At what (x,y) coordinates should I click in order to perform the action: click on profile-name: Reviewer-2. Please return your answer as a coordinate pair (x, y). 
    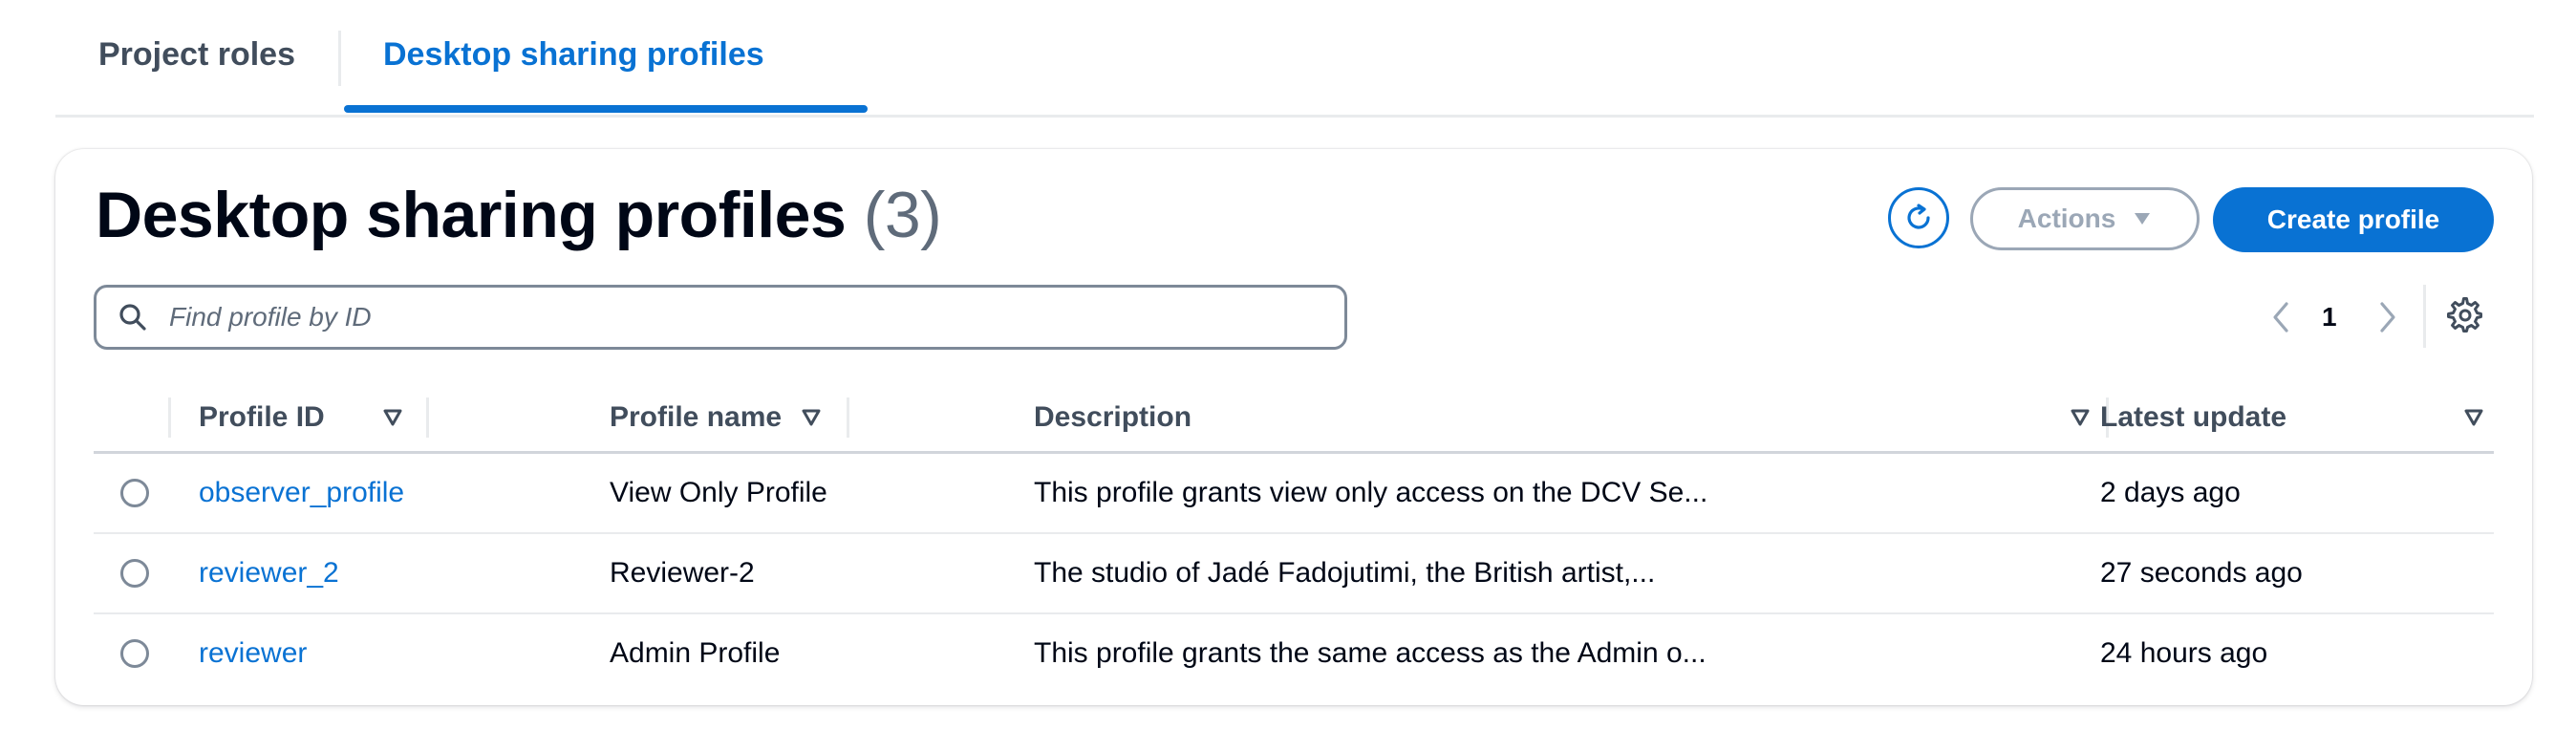
    Looking at the image, I should click on (682, 573).